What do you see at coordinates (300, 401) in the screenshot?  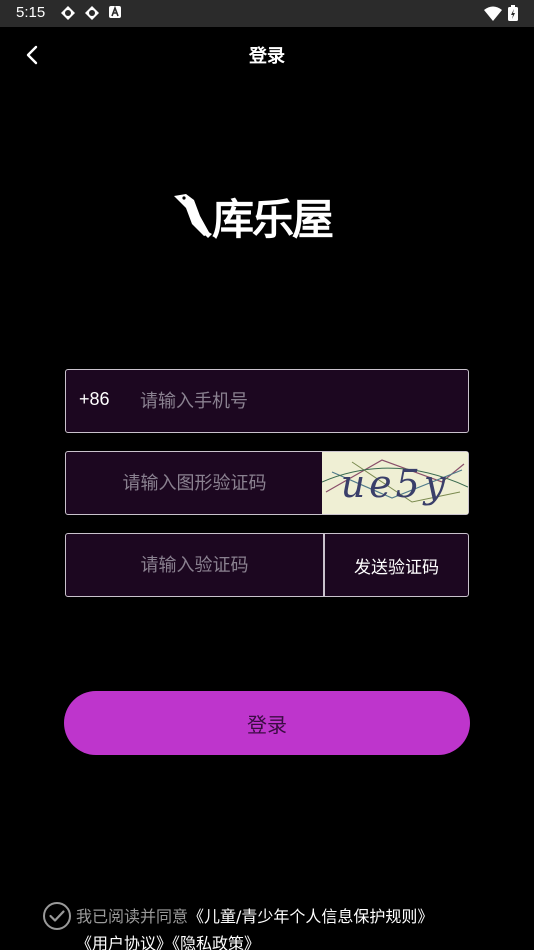 I see `phone-input` at bounding box center [300, 401].